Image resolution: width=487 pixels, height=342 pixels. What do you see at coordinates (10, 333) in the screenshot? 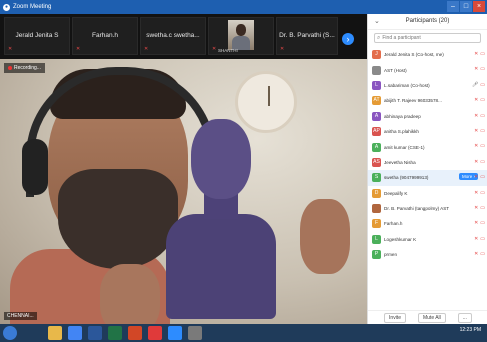
I see `start-icon` at bounding box center [10, 333].